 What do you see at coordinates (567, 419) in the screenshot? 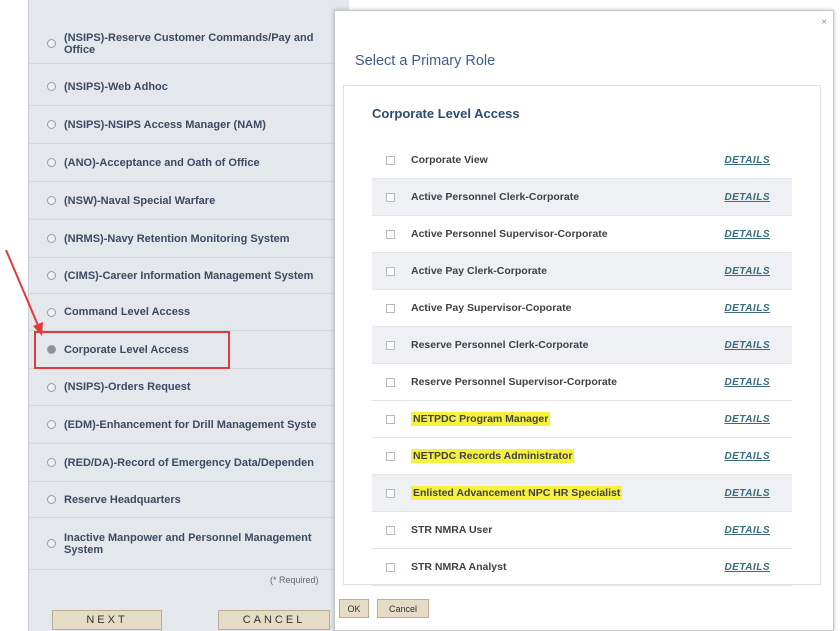
I see `role-name: NETPDC Program Manager` at bounding box center [567, 419].